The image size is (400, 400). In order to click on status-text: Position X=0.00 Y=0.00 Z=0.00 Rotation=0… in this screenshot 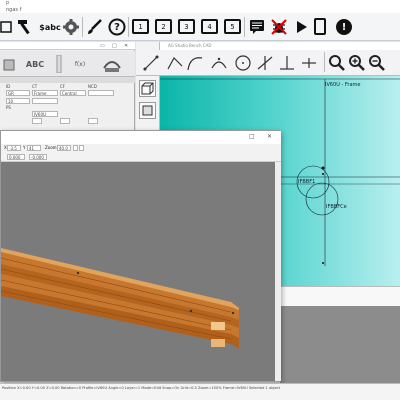, I will do `click(141, 388)`.